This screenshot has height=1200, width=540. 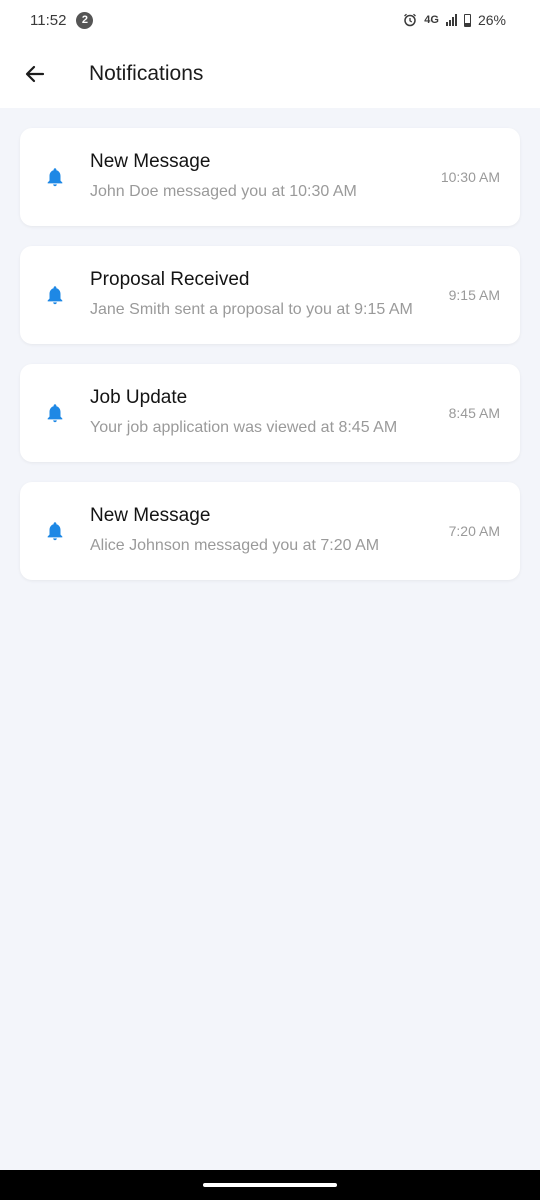 I want to click on notification-body: John Doe messaged you at 10:30 AM, so click(x=223, y=191).